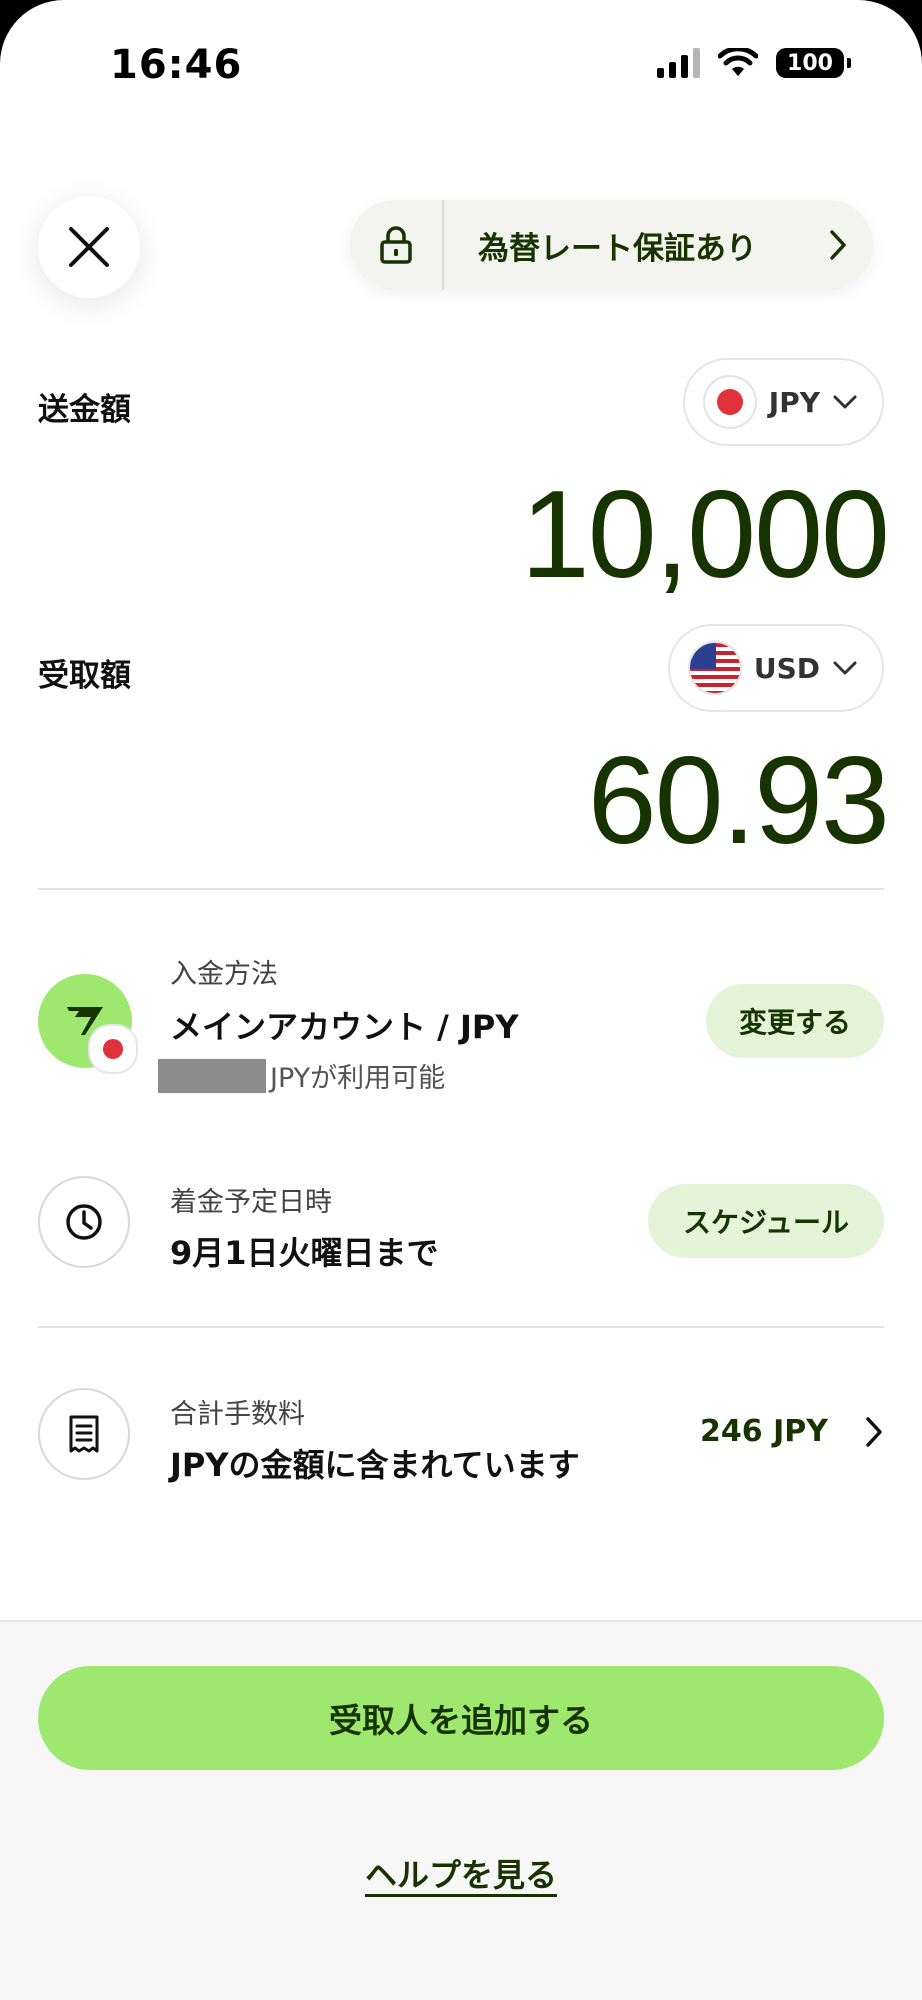 The height and width of the screenshot is (2000, 922). Describe the element at coordinates (795, 1021) in the screenshot. I see `change-payment-button: 変更する` at that location.